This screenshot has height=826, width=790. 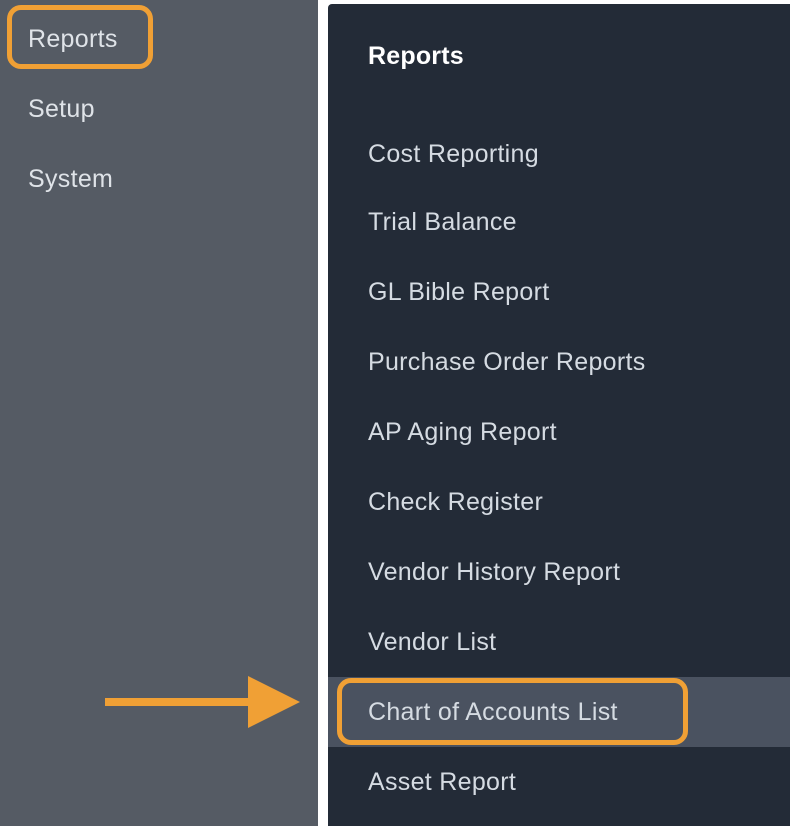 I want to click on menu-item-cost-reporting: Cost Reporting, so click(x=559, y=154).